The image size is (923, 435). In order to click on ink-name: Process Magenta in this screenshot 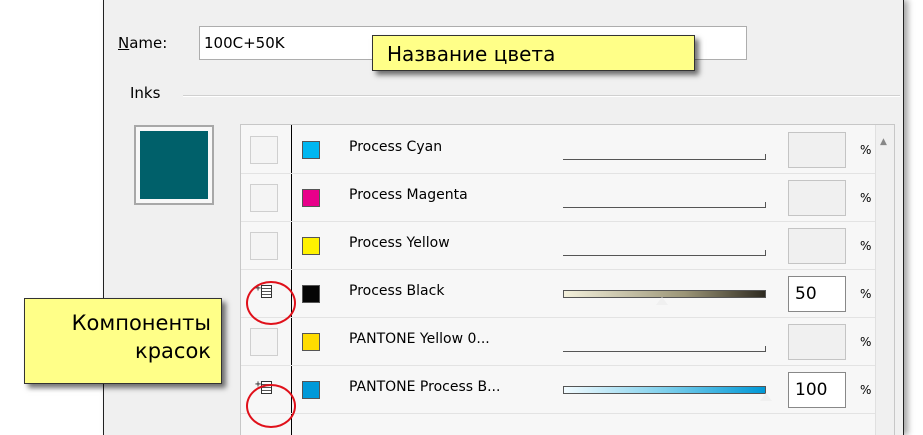, I will do `click(408, 195)`.